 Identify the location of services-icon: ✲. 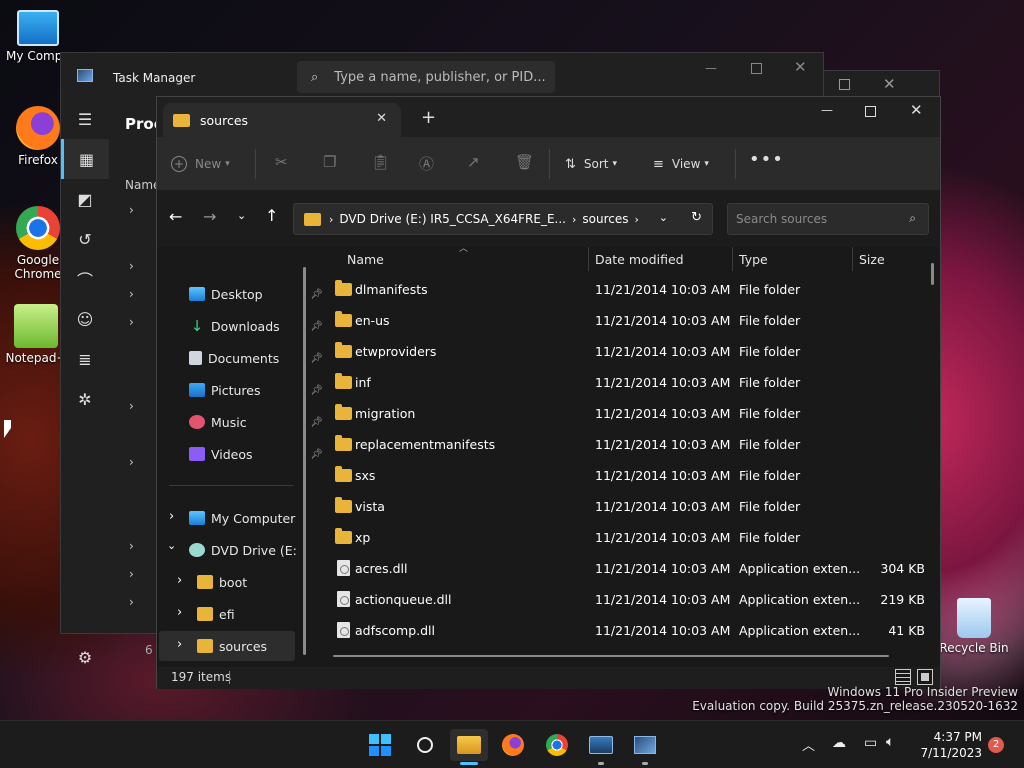
(85, 399).